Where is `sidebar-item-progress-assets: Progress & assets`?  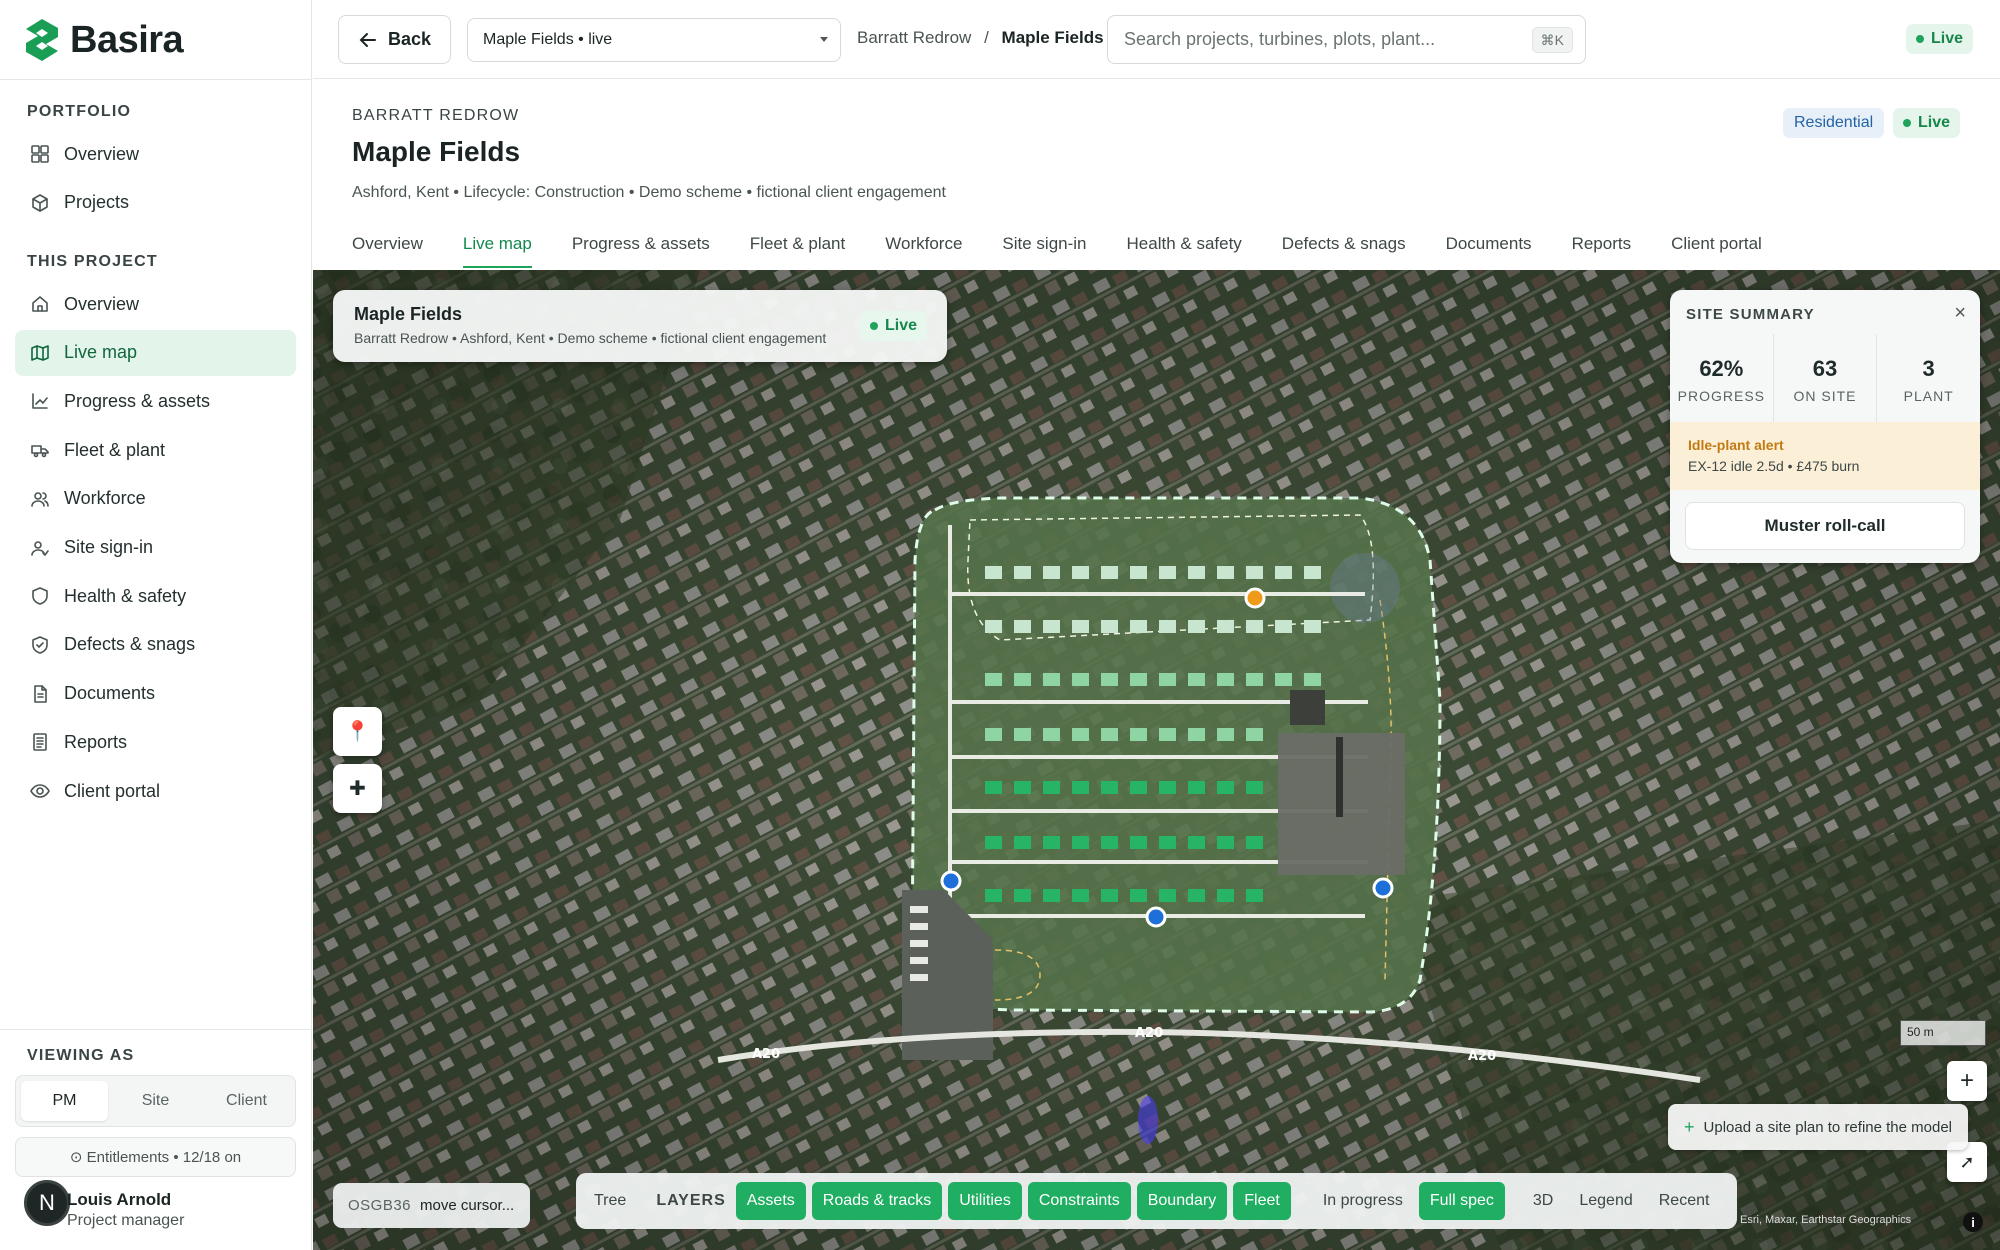 sidebar-item-progress-assets: Progress & assets is located at coordinates (155, 401).